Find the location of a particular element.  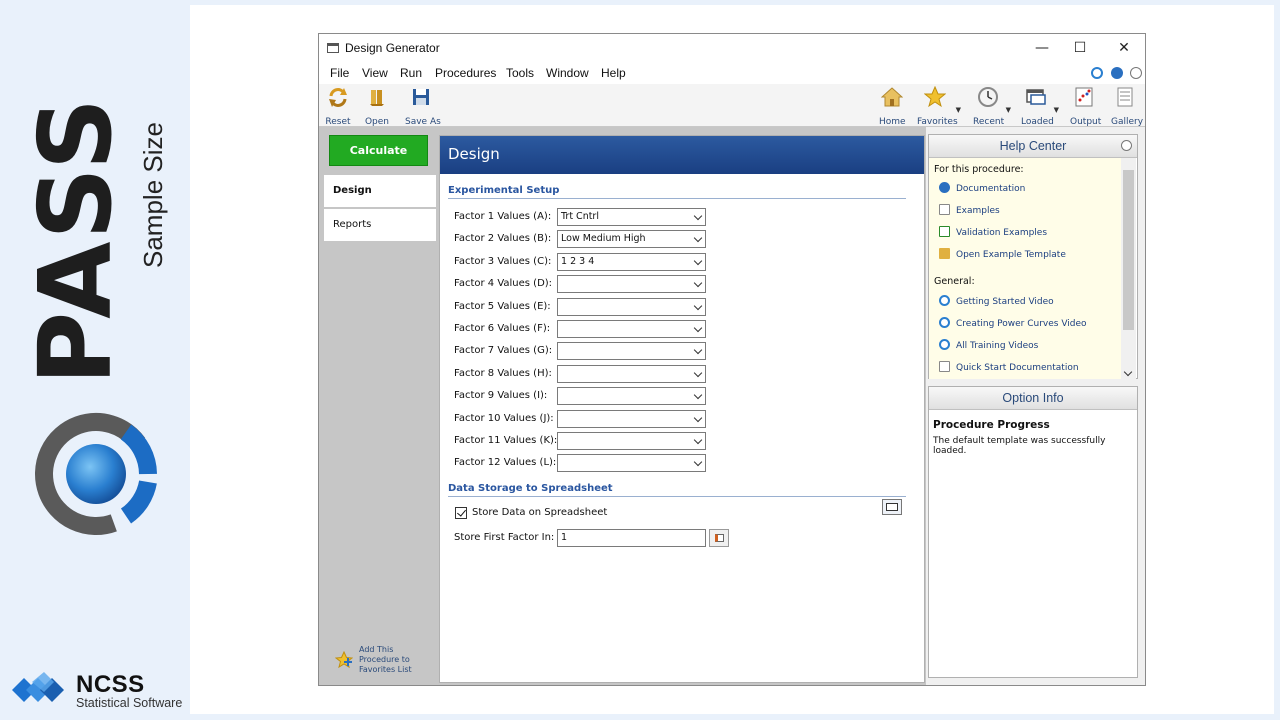

save-as-button: Save As is located at coordinates (423, 106).